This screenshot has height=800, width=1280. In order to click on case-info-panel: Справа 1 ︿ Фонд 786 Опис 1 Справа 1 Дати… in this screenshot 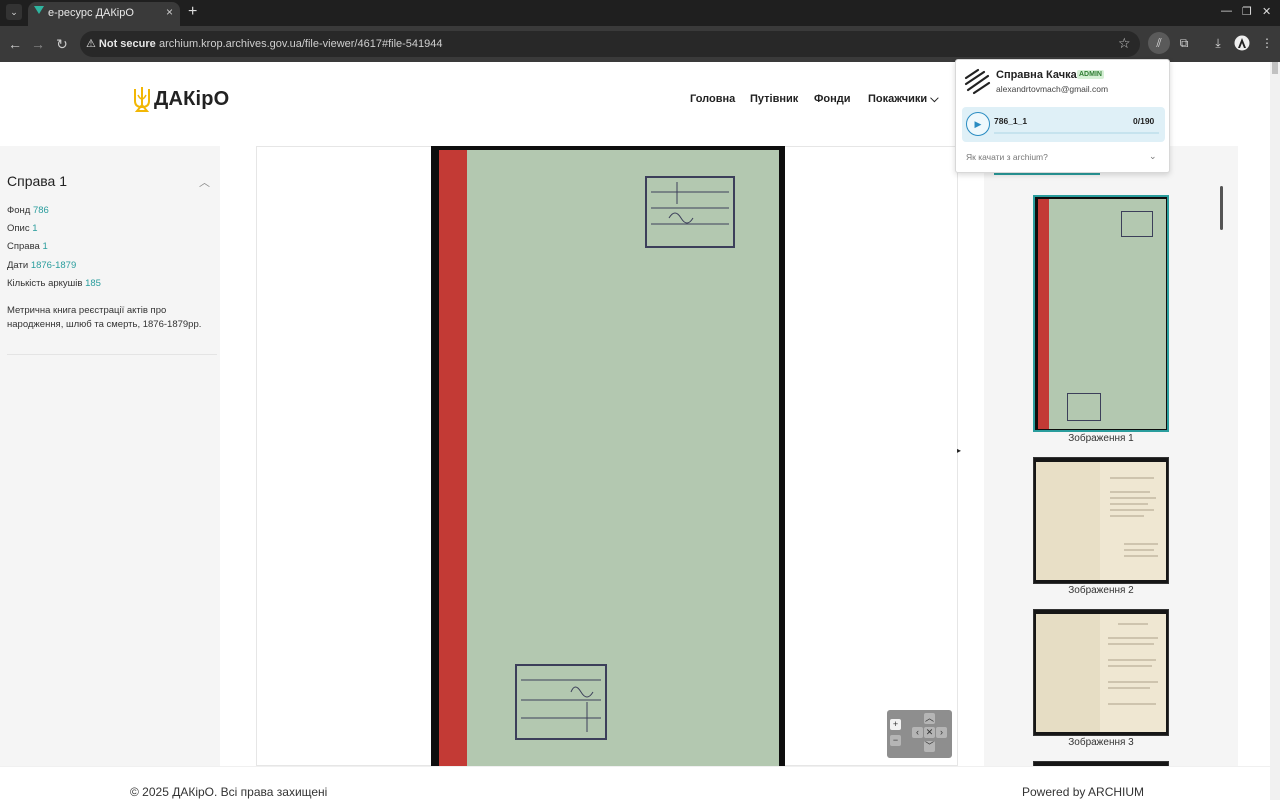, I will do `click(110, 456)`.